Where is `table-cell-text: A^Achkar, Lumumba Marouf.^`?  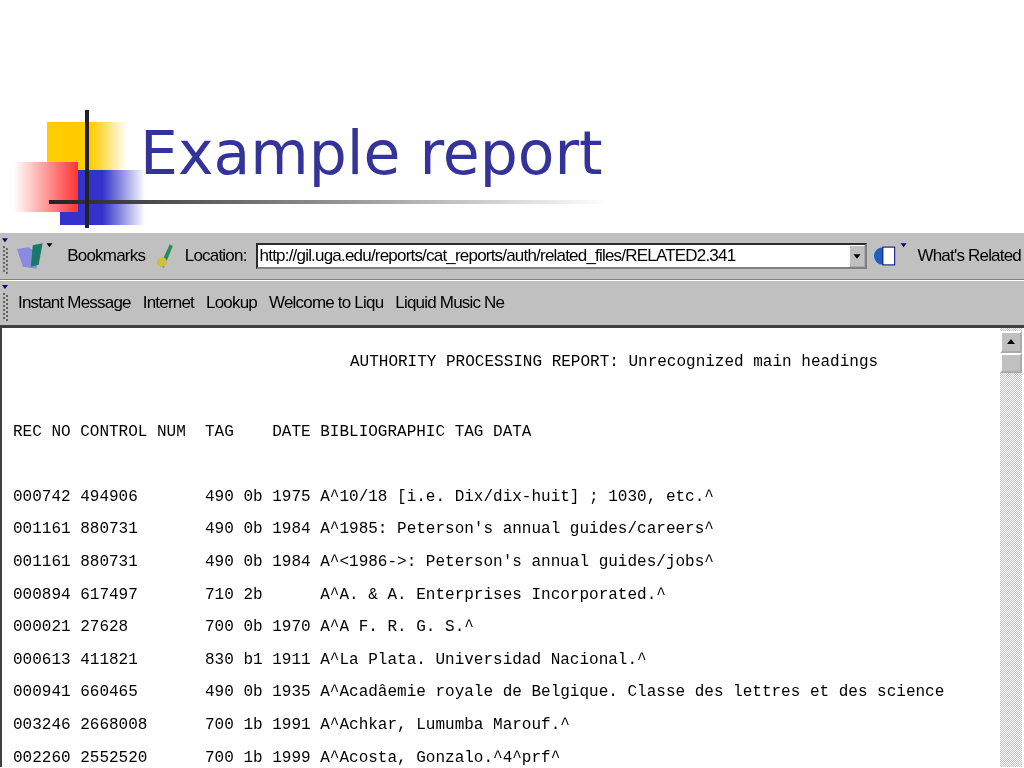
table-cell-text: A^Achkar, Lumumba Marouf.^ is located at coordinates (445, 725).